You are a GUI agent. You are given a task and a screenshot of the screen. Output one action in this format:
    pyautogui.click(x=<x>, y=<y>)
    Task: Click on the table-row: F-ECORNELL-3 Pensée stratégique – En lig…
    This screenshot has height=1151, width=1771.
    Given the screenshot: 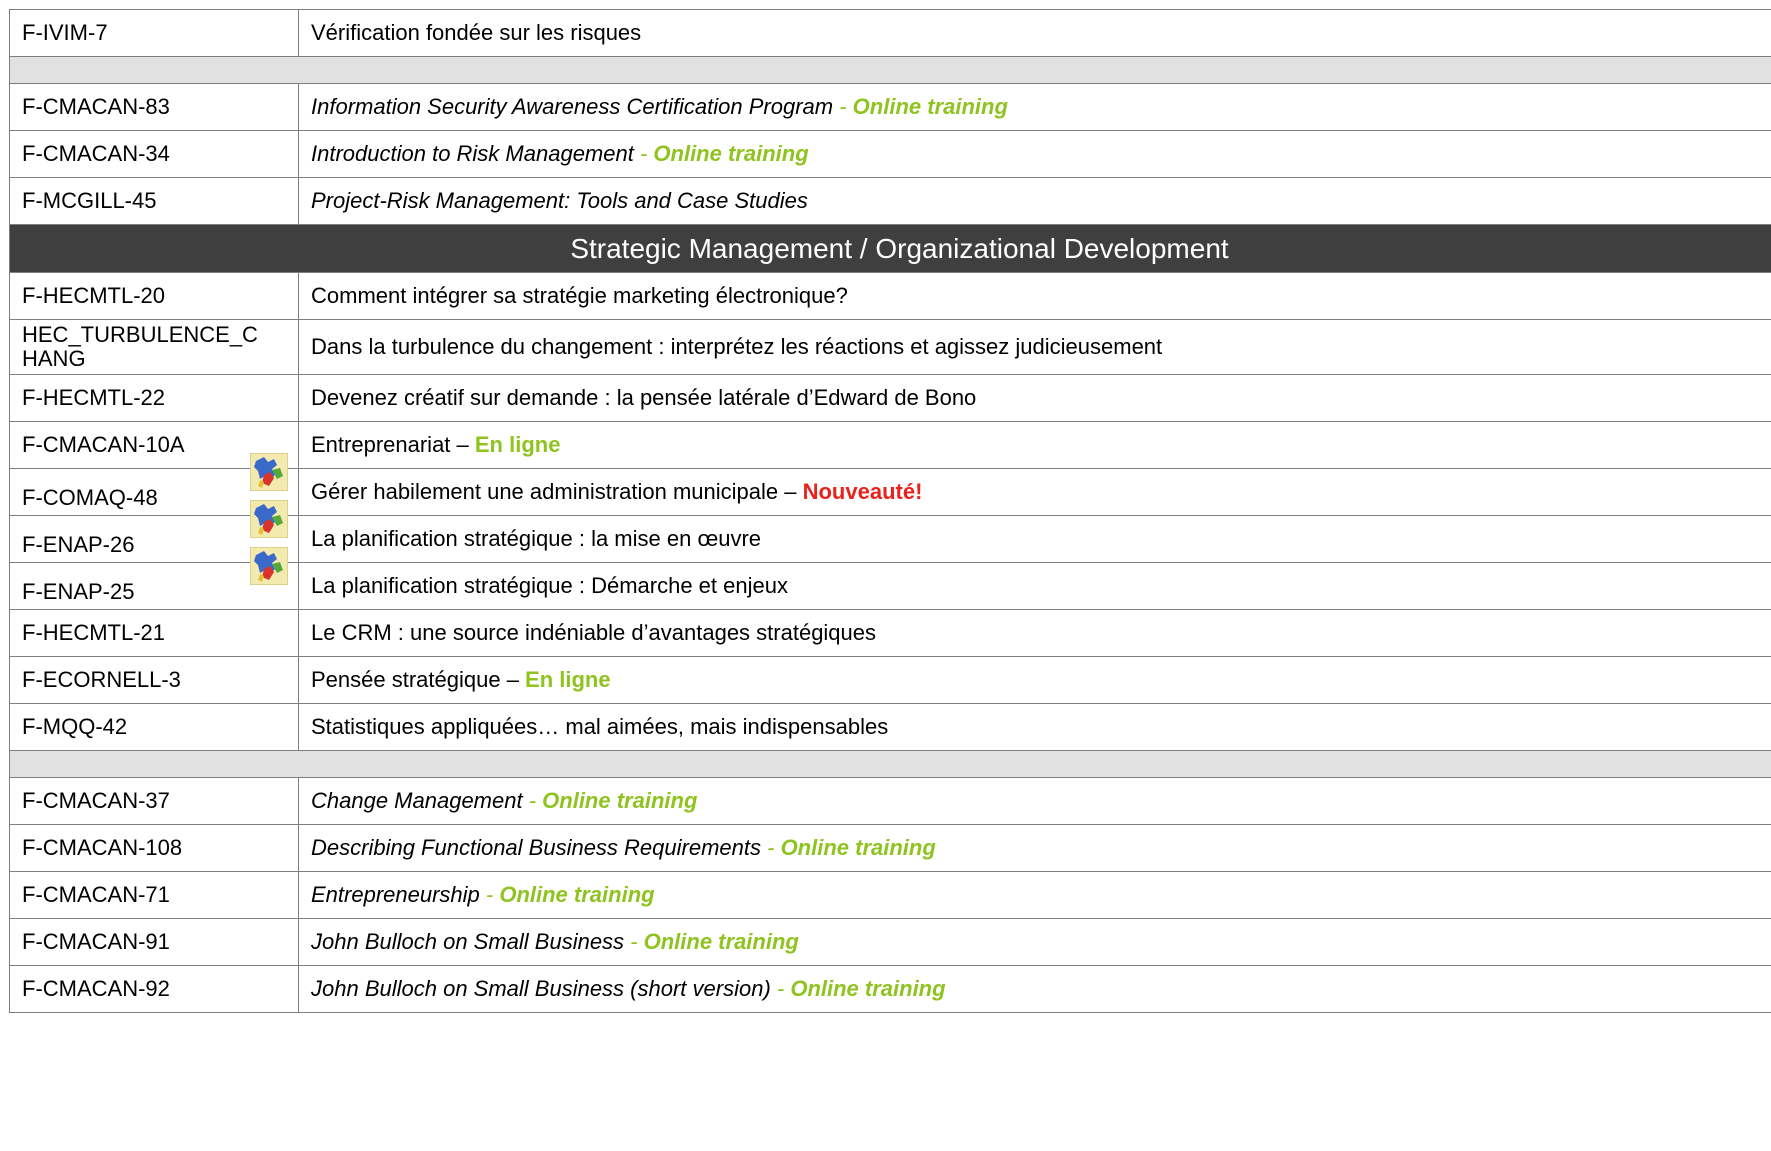 What is the action you would take?
    pyautogui.click(x=890, y=680)
    